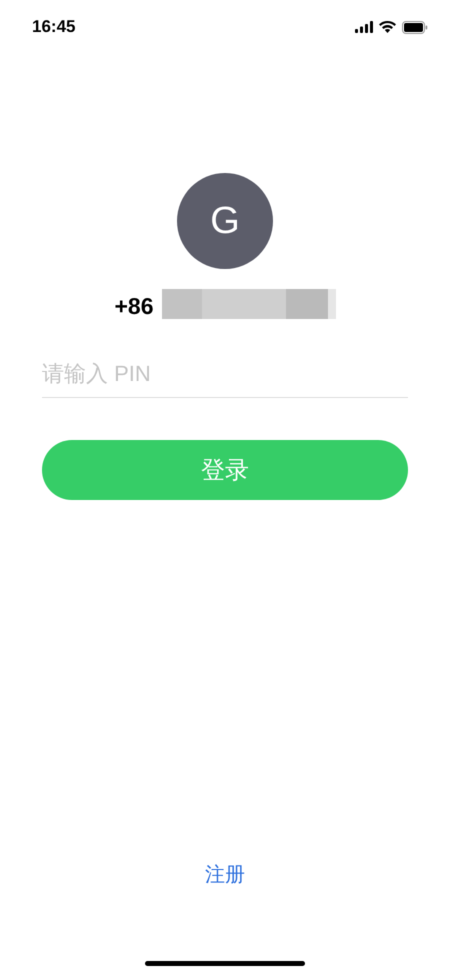 The height and width of the screenshot is (975, 450). What do you see at coordinates (225, 874) in the screenshot?
I see `register-link: 注册` at bounding box center [225, 874].